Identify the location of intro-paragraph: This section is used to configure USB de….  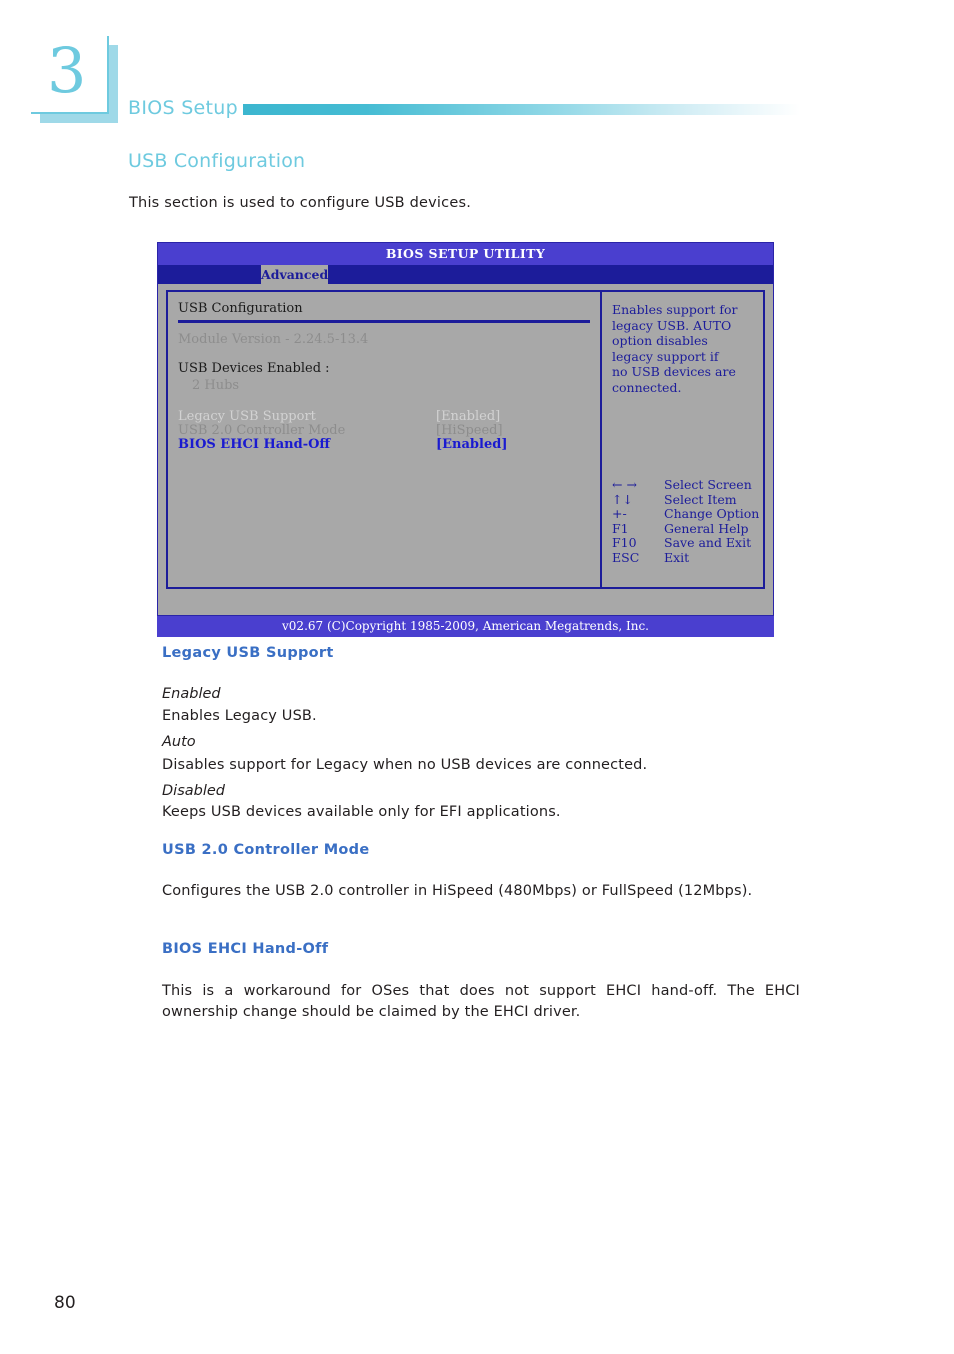
(300, 203).